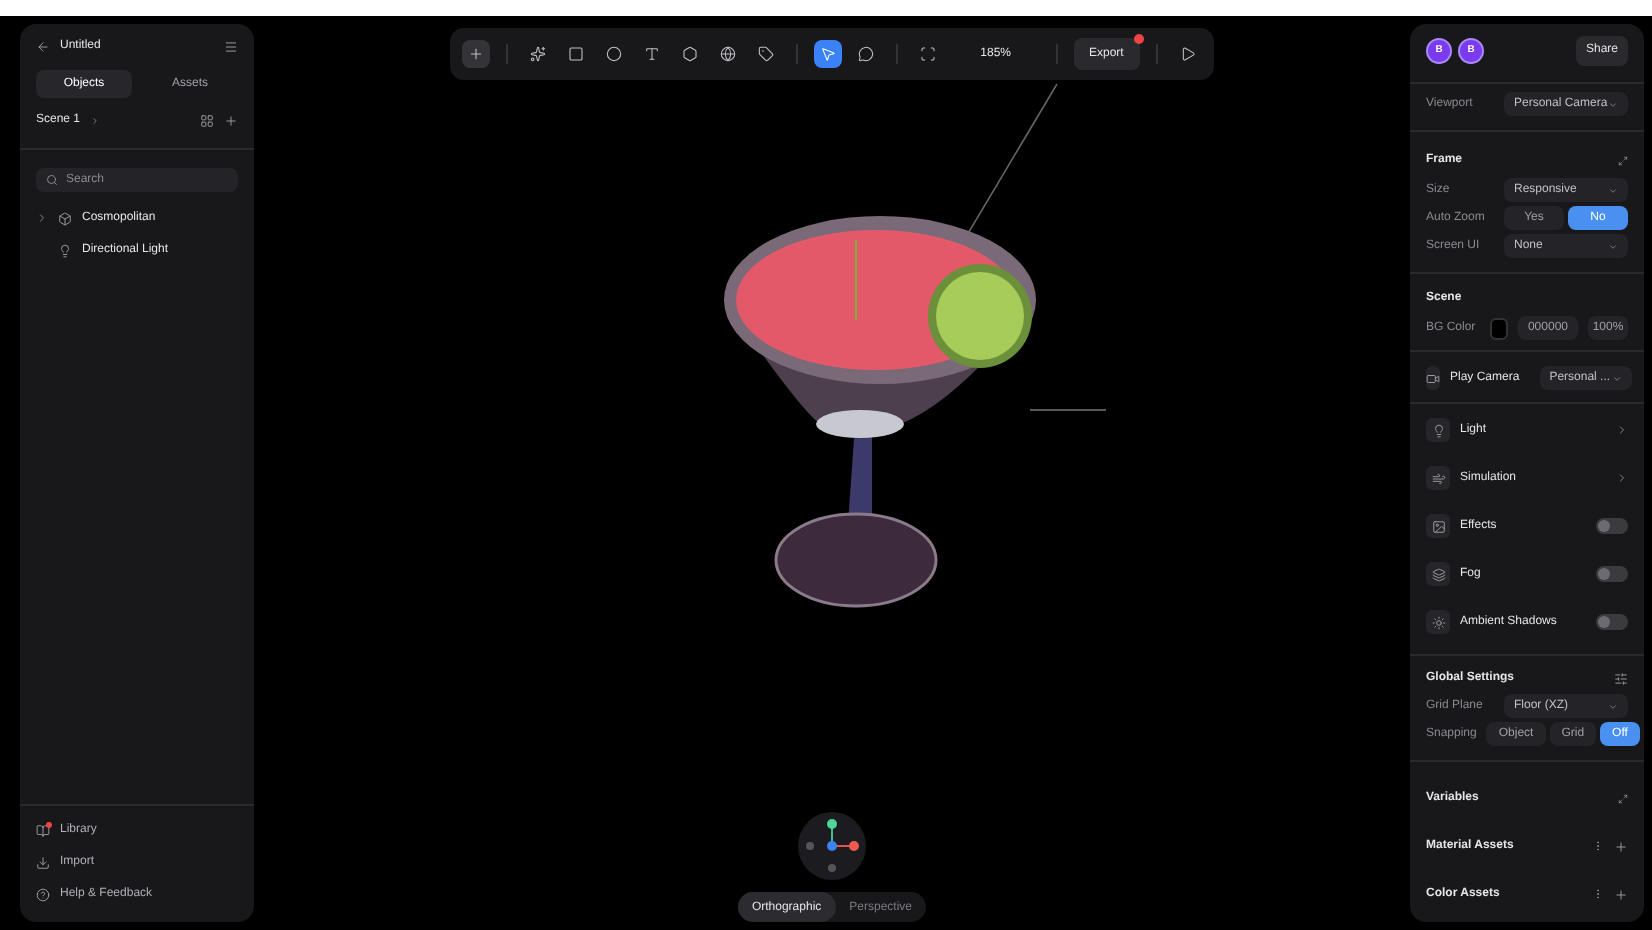  I want to click on globe-icon, so click(728, 54).